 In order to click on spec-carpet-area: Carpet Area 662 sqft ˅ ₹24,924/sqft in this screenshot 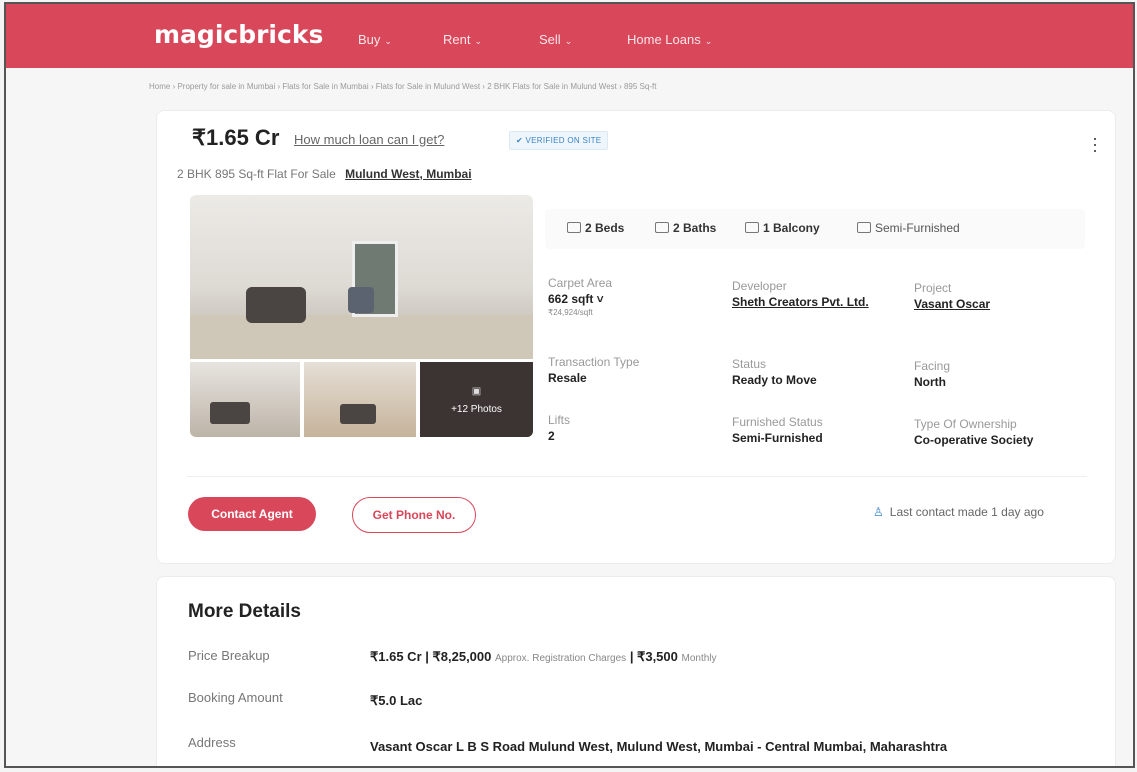, I will do `click(580, 296)`.